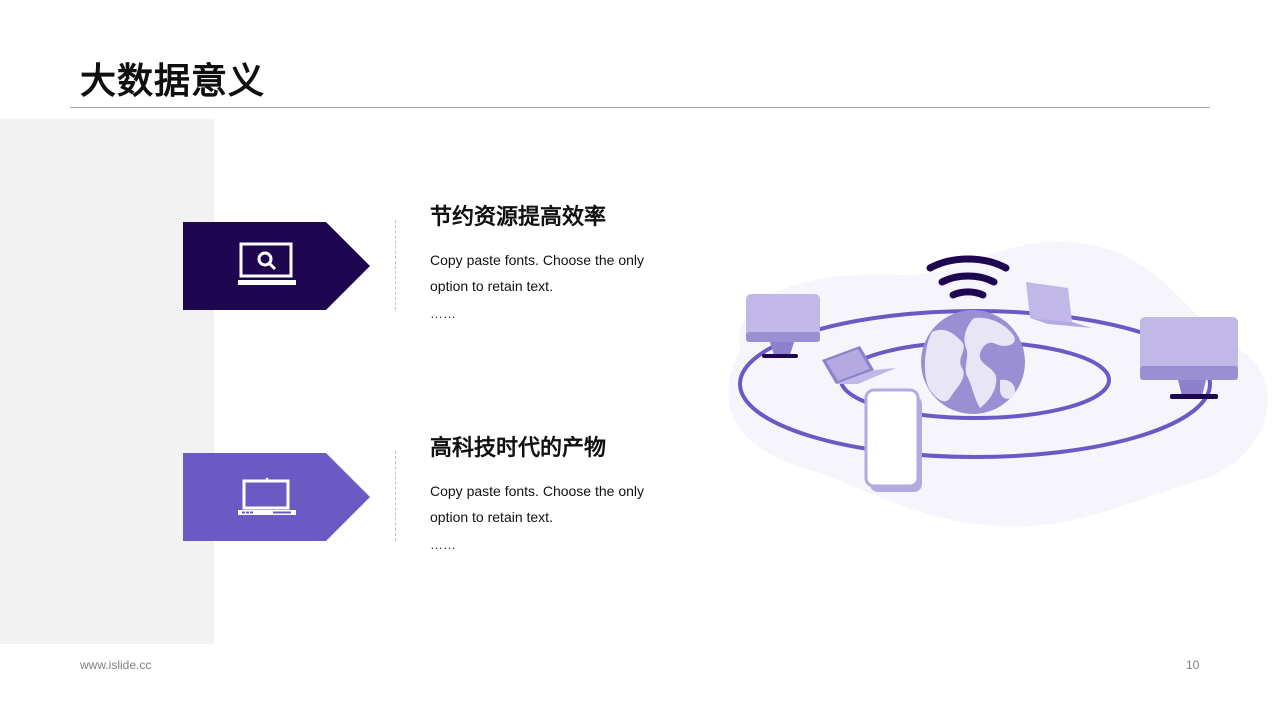  Describe the element at coordinates (173, 81) in the screenshot. I see `page-title: 大数据意义` at that location.